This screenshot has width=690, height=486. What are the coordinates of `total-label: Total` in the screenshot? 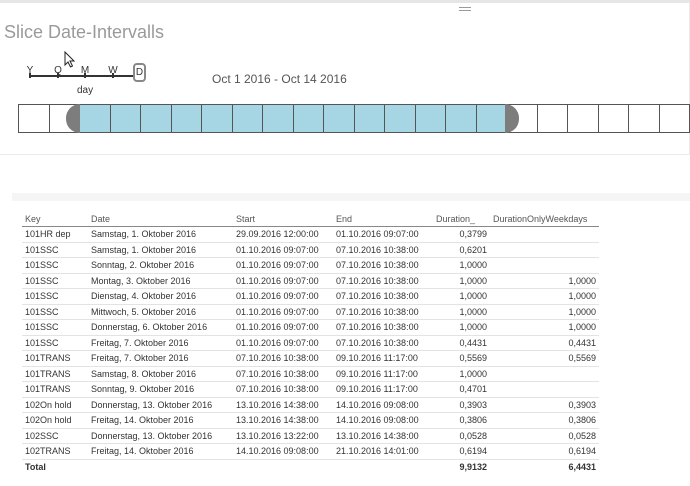 It's located at (55, 466).